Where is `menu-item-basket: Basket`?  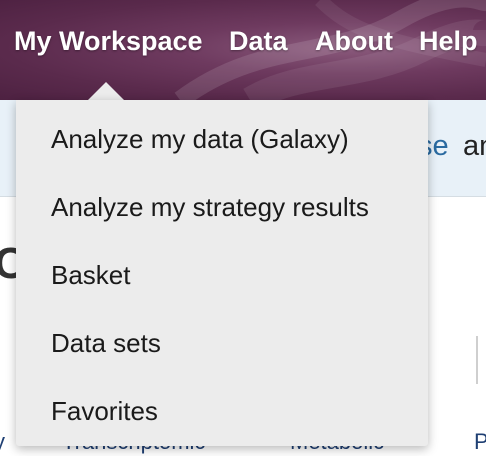
menu-item-basket: Basket is located at coordinates (91, 275).